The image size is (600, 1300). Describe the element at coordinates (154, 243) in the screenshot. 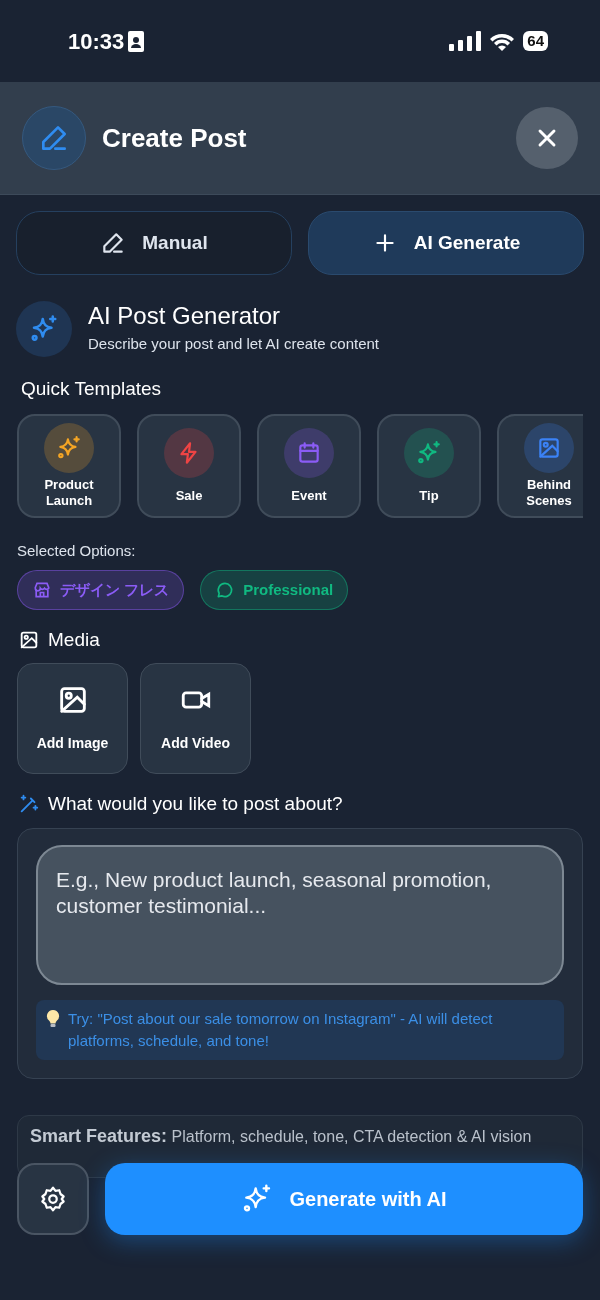

I see `mode-tab: Manual` at that location.